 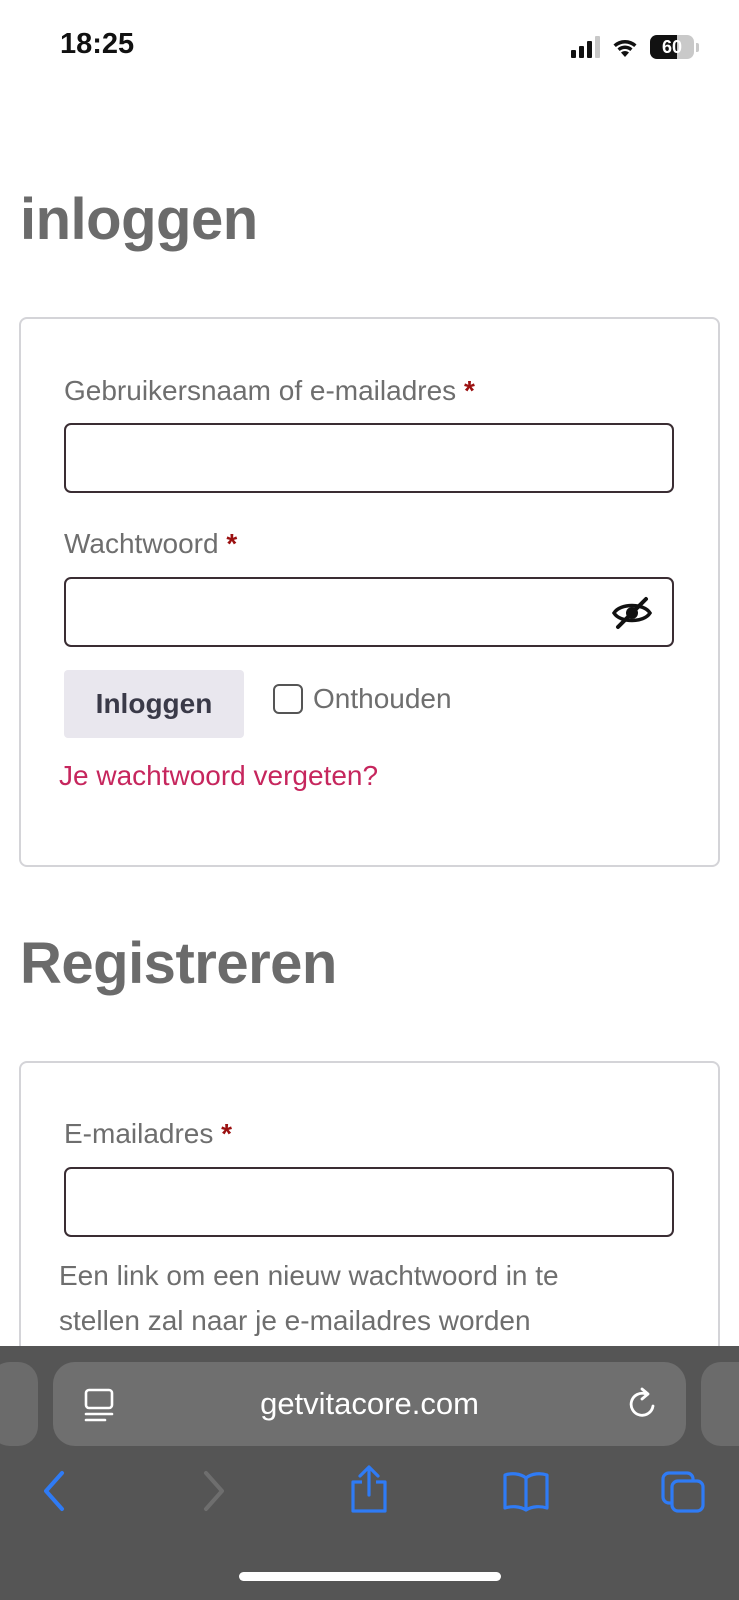 I want to click on url-text: getvitacore.com, so click(x=369, y=1403).